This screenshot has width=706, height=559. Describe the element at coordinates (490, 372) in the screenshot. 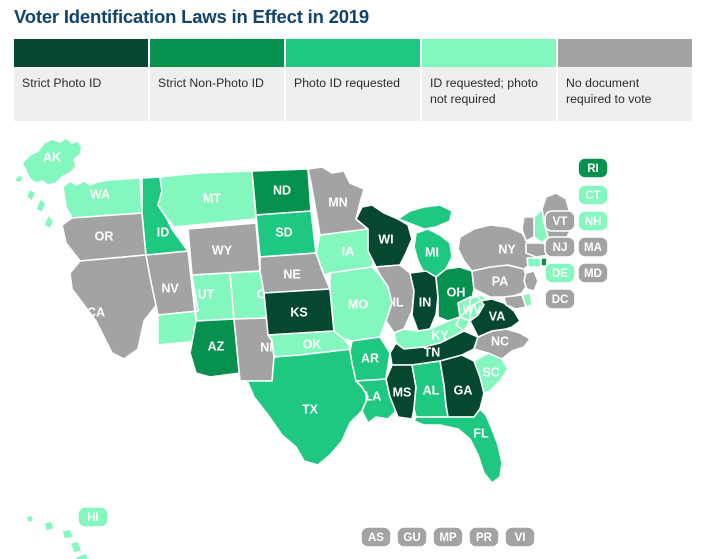

I see `state-label-SC: SC` at that location.